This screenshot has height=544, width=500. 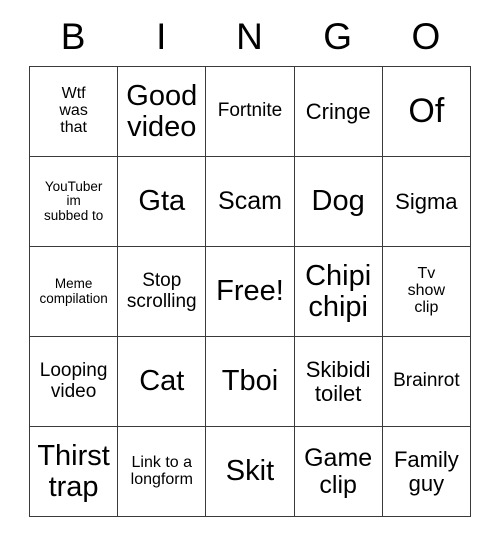 I want to click on bingo-cell: Family guy, so click(x=426, y=471).